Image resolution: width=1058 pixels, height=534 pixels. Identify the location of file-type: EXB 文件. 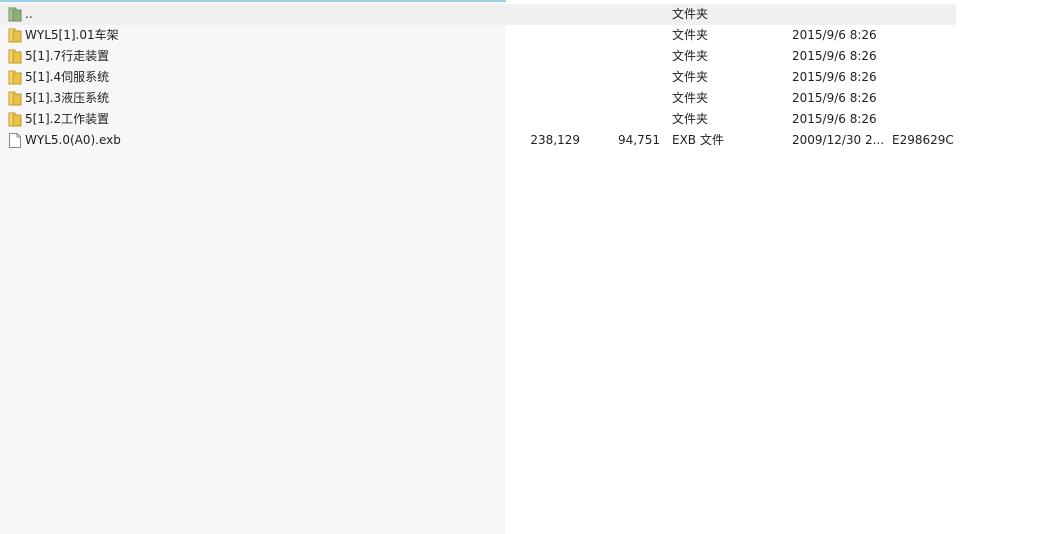
(698, 140).